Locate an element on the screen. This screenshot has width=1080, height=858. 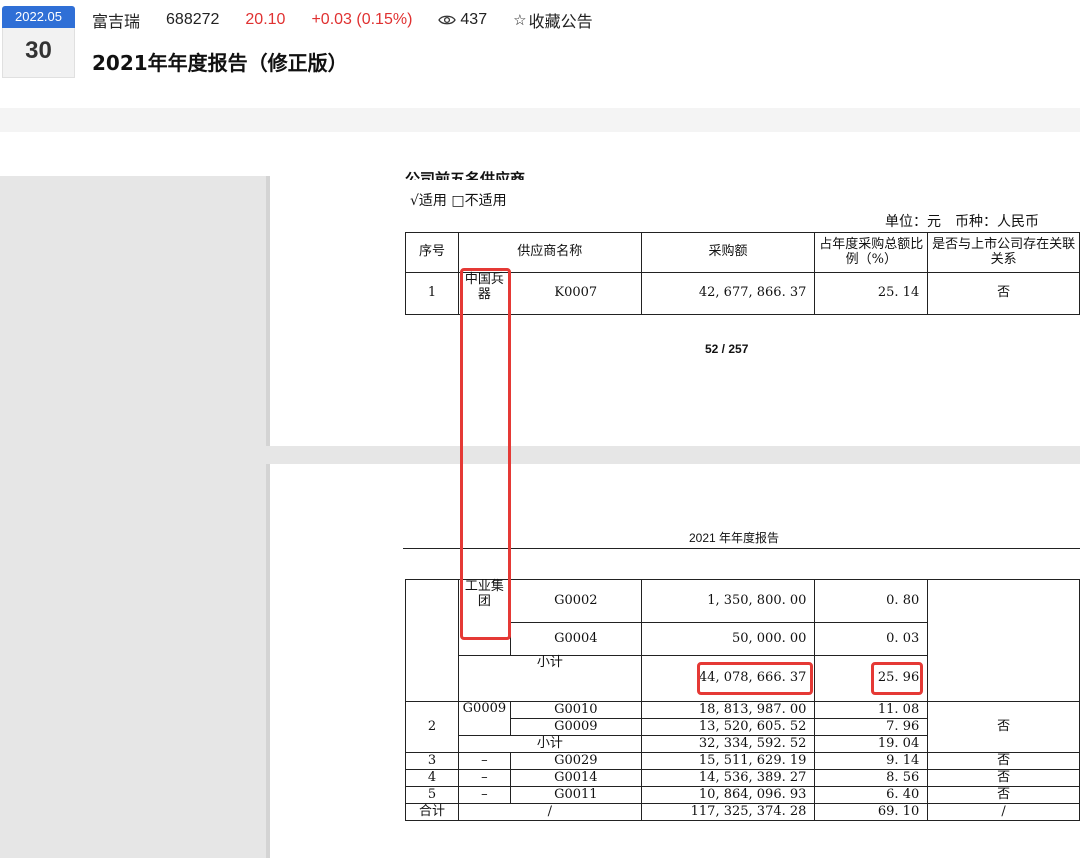
header-rule is located at coordinates (741, 548).